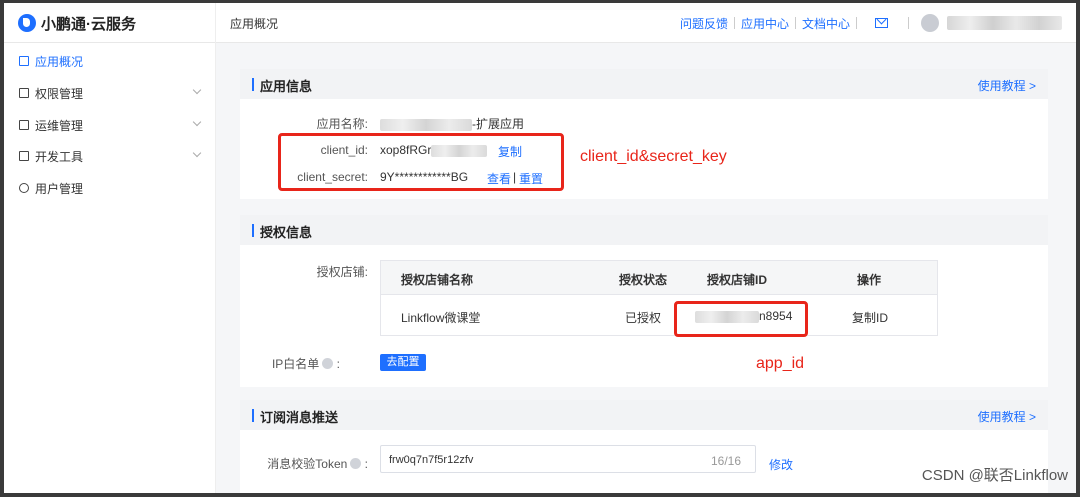 This screenshot has width=1080, height=497. I want to click on app-name-value: -扩展应用, so click(452, 123).